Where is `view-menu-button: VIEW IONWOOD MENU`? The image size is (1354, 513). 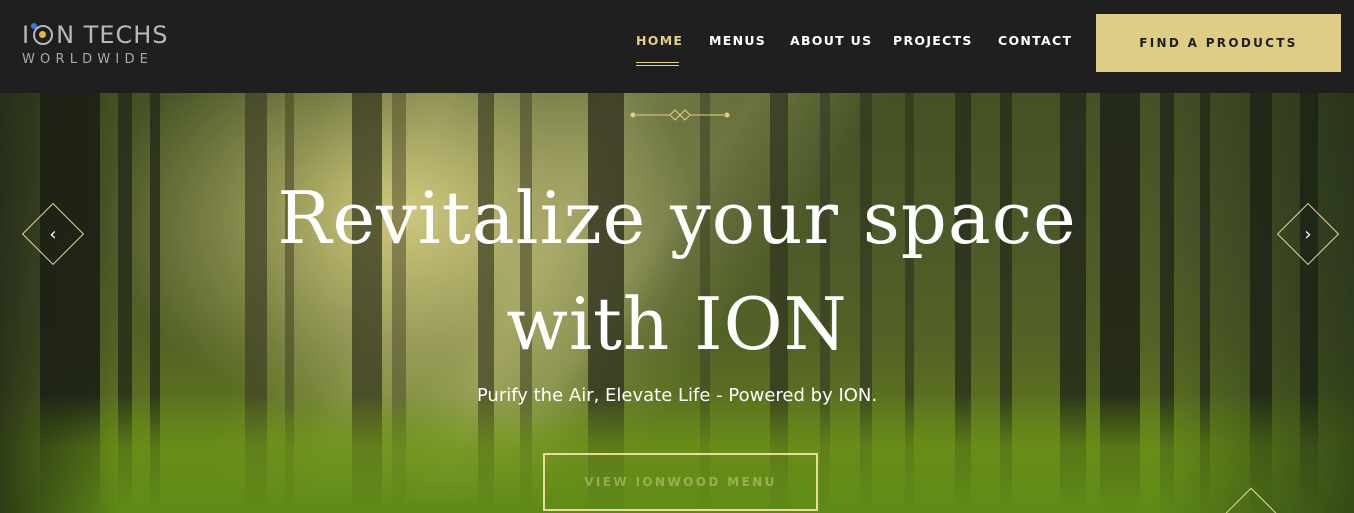
view-menu-button: VIEW IONWOOD MENU is located at coordinates (680, 482).